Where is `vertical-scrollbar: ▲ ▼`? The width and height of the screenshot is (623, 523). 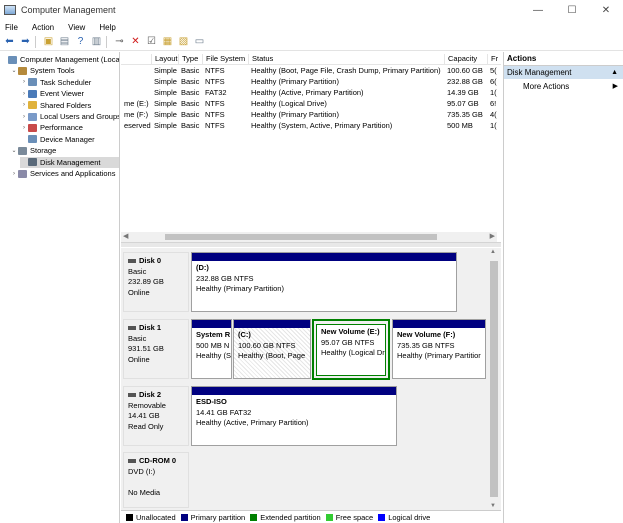
vertical-scrollbar: ▲ ▼ is located at coordinates (494, 379).